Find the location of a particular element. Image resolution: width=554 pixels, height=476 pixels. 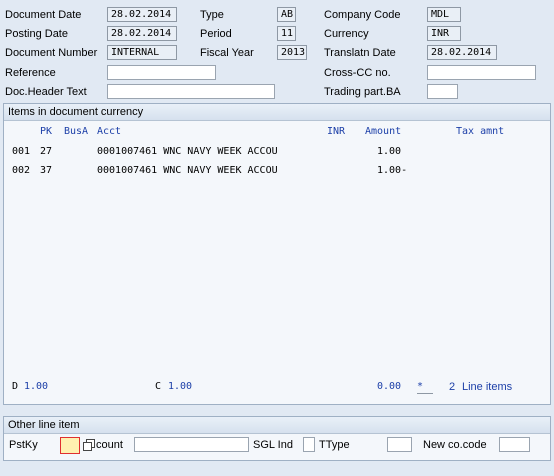

type-label: Type is located at coordinates (212, 15).